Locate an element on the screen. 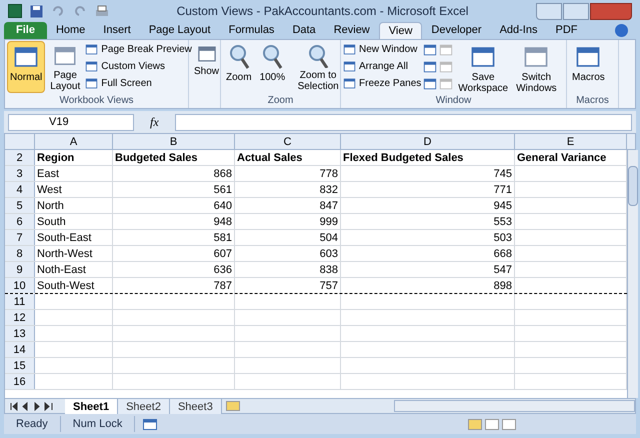  row-header: 9 is located at coordinates (20, 269).